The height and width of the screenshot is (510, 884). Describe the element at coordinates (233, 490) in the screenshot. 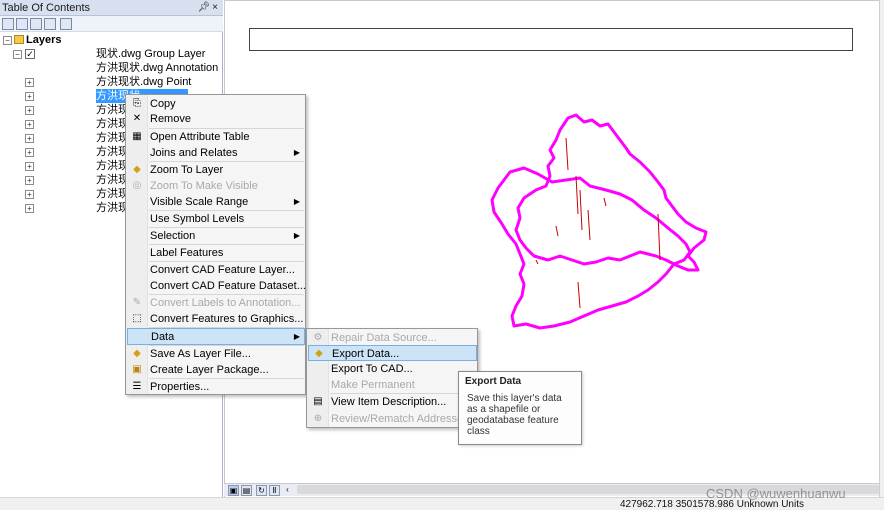

I see `data-view-icon: ▣` at that location.